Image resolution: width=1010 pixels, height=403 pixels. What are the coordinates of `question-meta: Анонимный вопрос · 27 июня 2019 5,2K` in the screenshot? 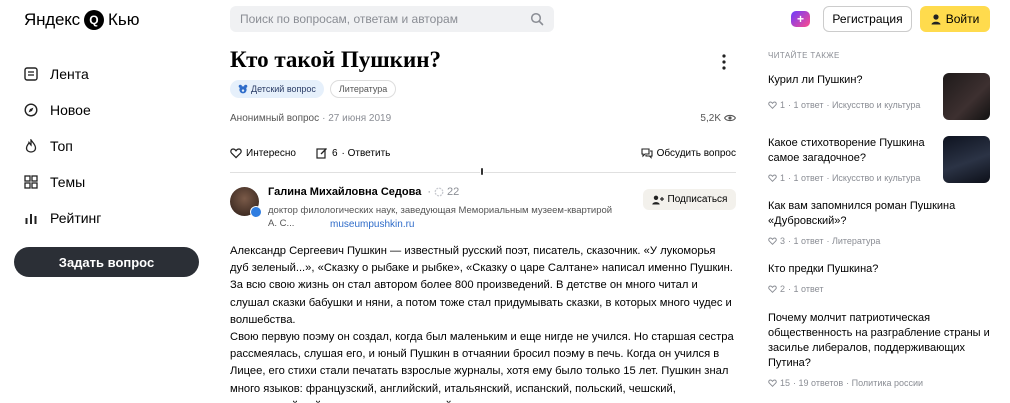 It's located at (483, 118).